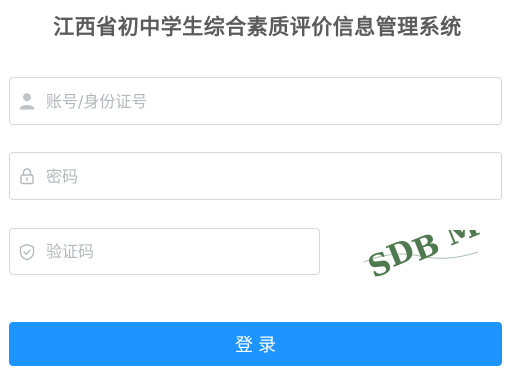  I want to click on captcha-image: SDB M, so click(421, 254).